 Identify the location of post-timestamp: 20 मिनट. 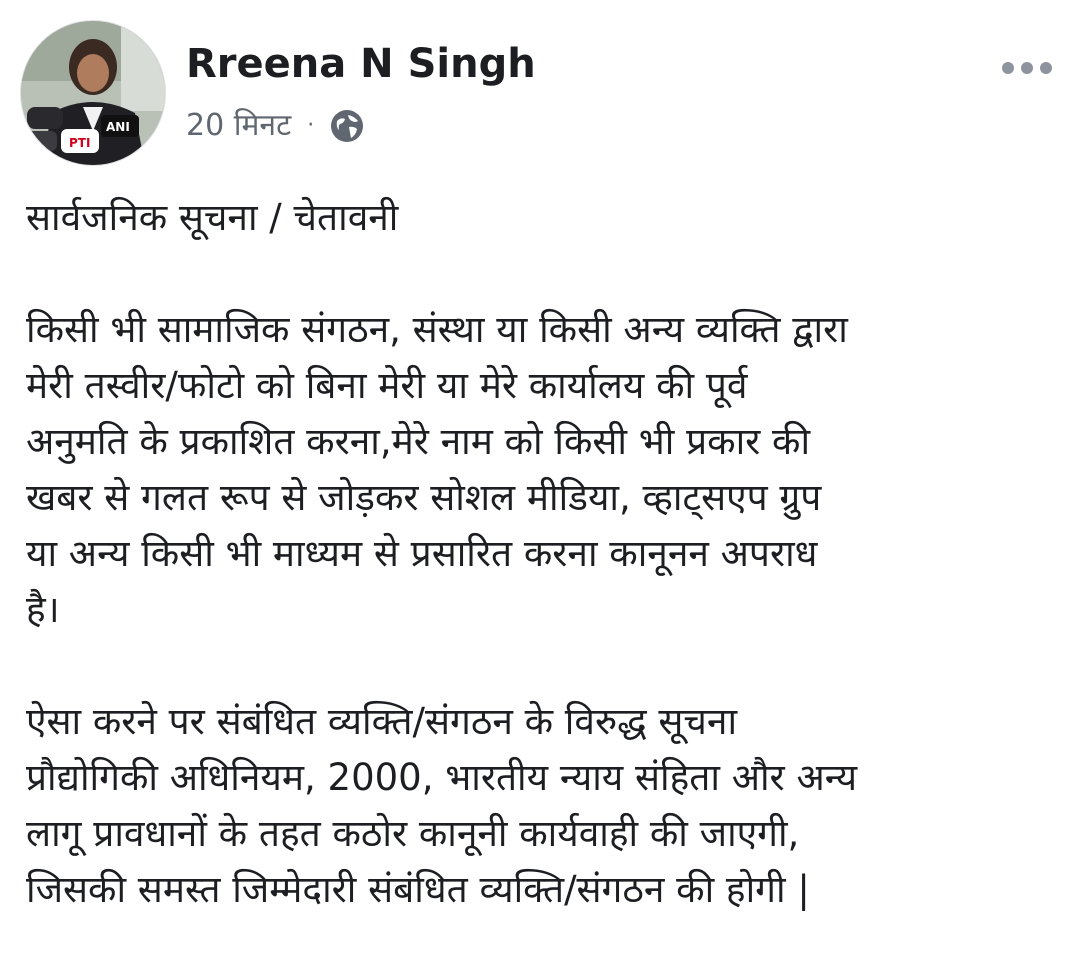
(238, 126).